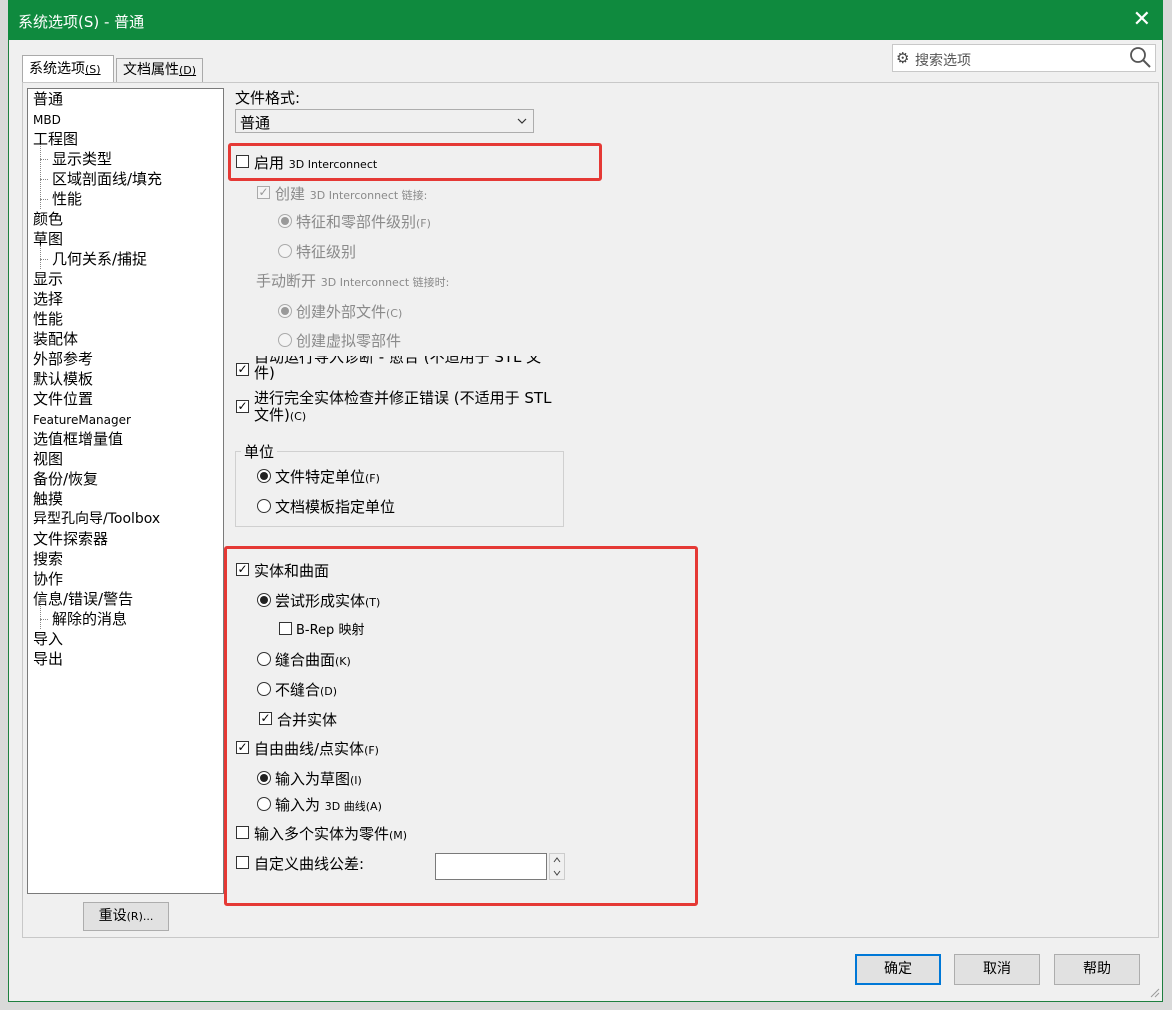  What do you see at coordinates (65, 479) in the screenshot?
I see `tree-item-backup-recover: 备份/恢复` at bounding box center [65, 479].